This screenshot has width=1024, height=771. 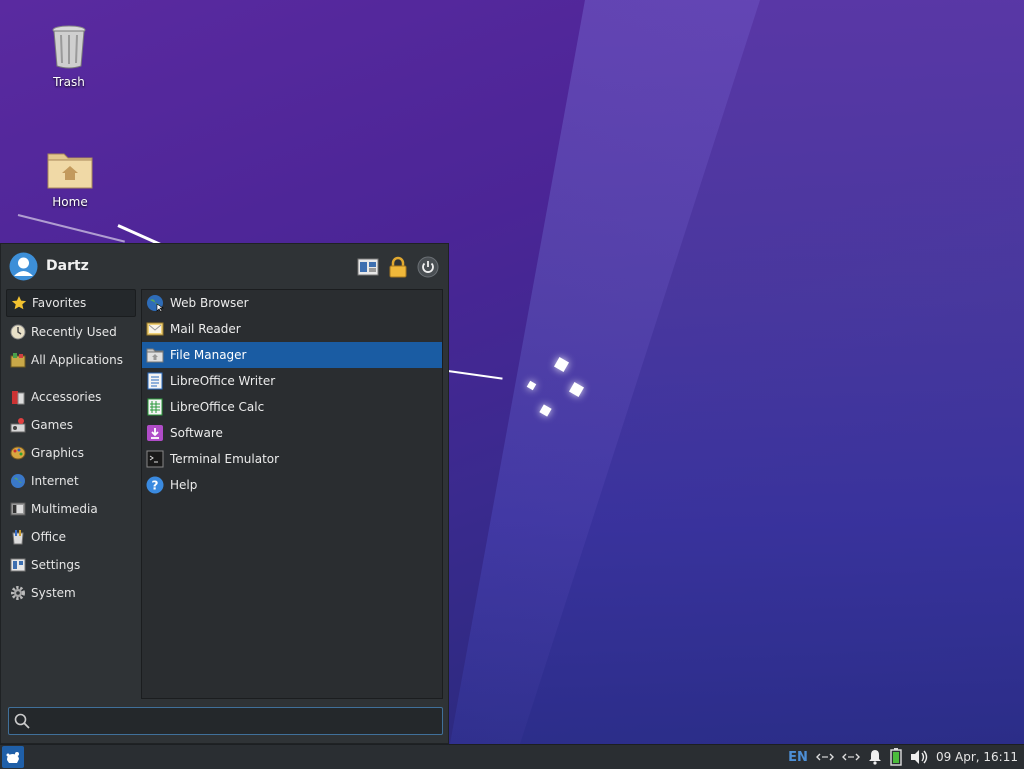 I want to click on star-icon, so click(x=19, y=303).